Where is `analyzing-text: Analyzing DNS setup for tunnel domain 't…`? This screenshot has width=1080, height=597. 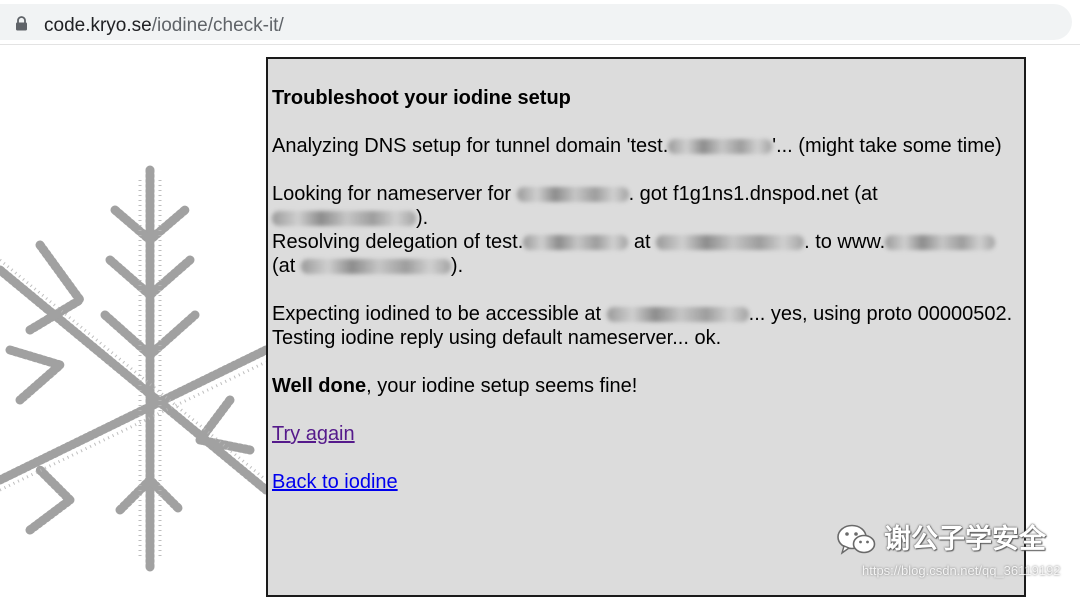 analyzing-text: Analyzing DNS setup for tunnel domain 't… is located at coordinates (470, 146).